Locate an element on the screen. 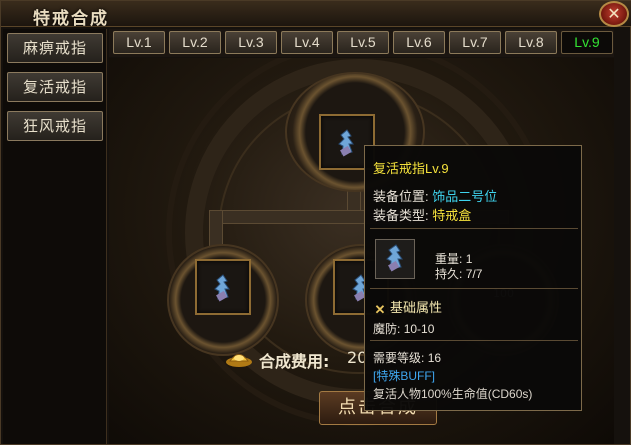 This screenshot has width=631, height=445. type-value: 特戒盒 is located at coordinates (452, 215).